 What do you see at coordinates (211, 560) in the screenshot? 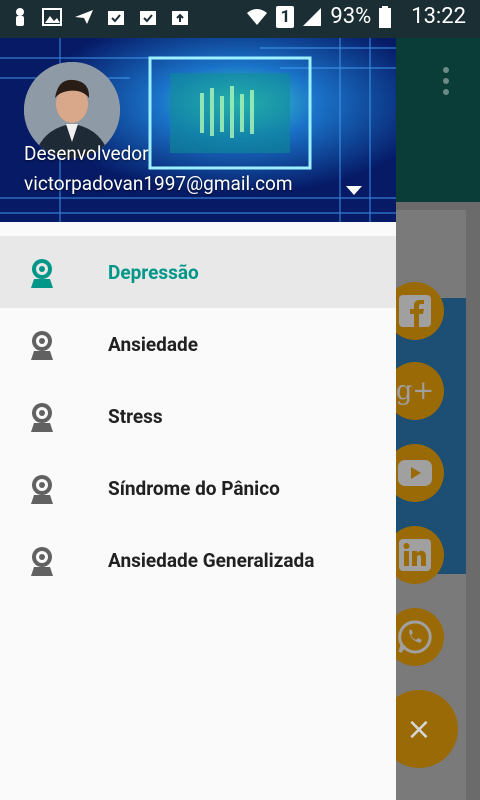
I see `menu-item-label: Ansiedade Generalizada` at bounding box center [211, 560].